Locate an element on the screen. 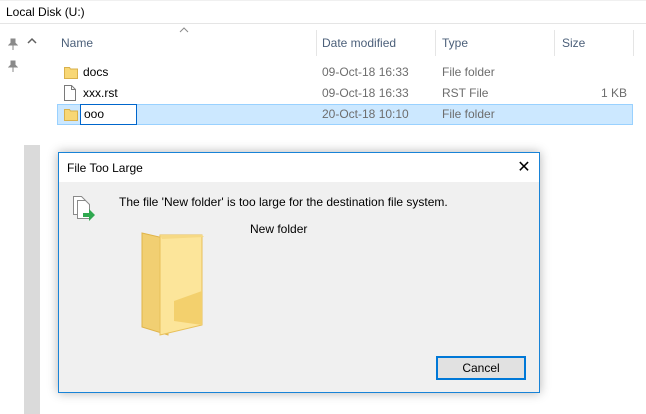 The height and width of the screenshot is (414, 646). cancel-button: Cancel is located at coordinates (481, 368).